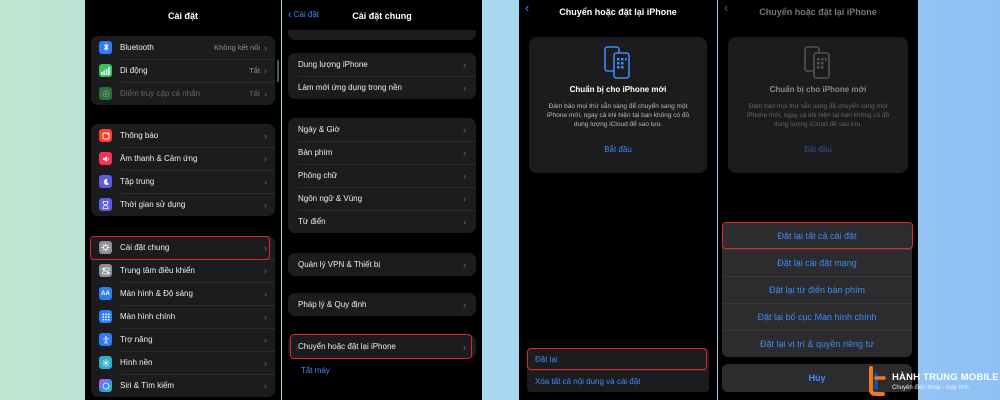 This screenshot has height=400, width=1000. What do you see at coordinates (105, 135) in the screenshot?
I see `notifications-icon` at bounding box center [105, 135].